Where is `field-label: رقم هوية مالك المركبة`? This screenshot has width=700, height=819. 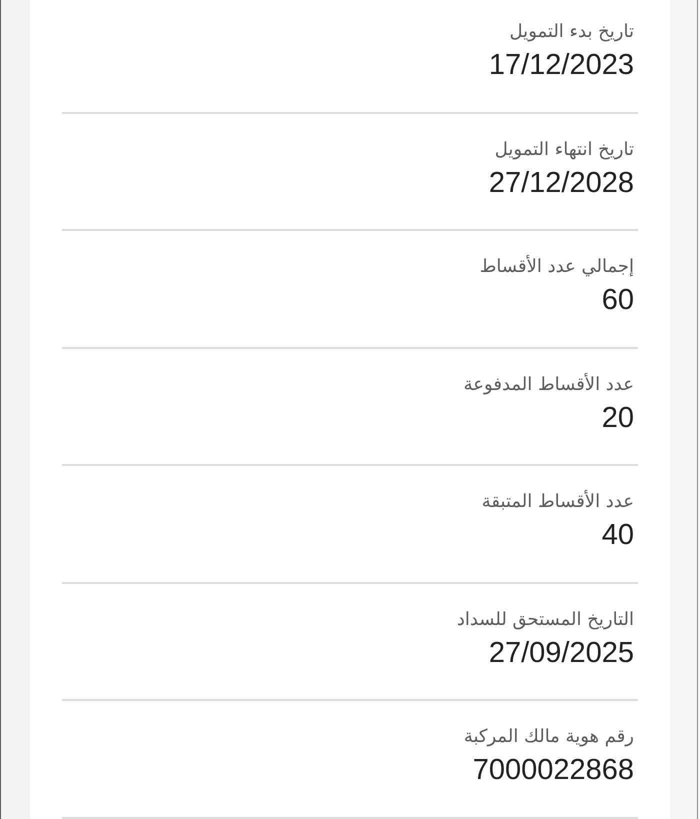 field-label: رقم هوية مالك المركبة is located at coordinates (549, 737).